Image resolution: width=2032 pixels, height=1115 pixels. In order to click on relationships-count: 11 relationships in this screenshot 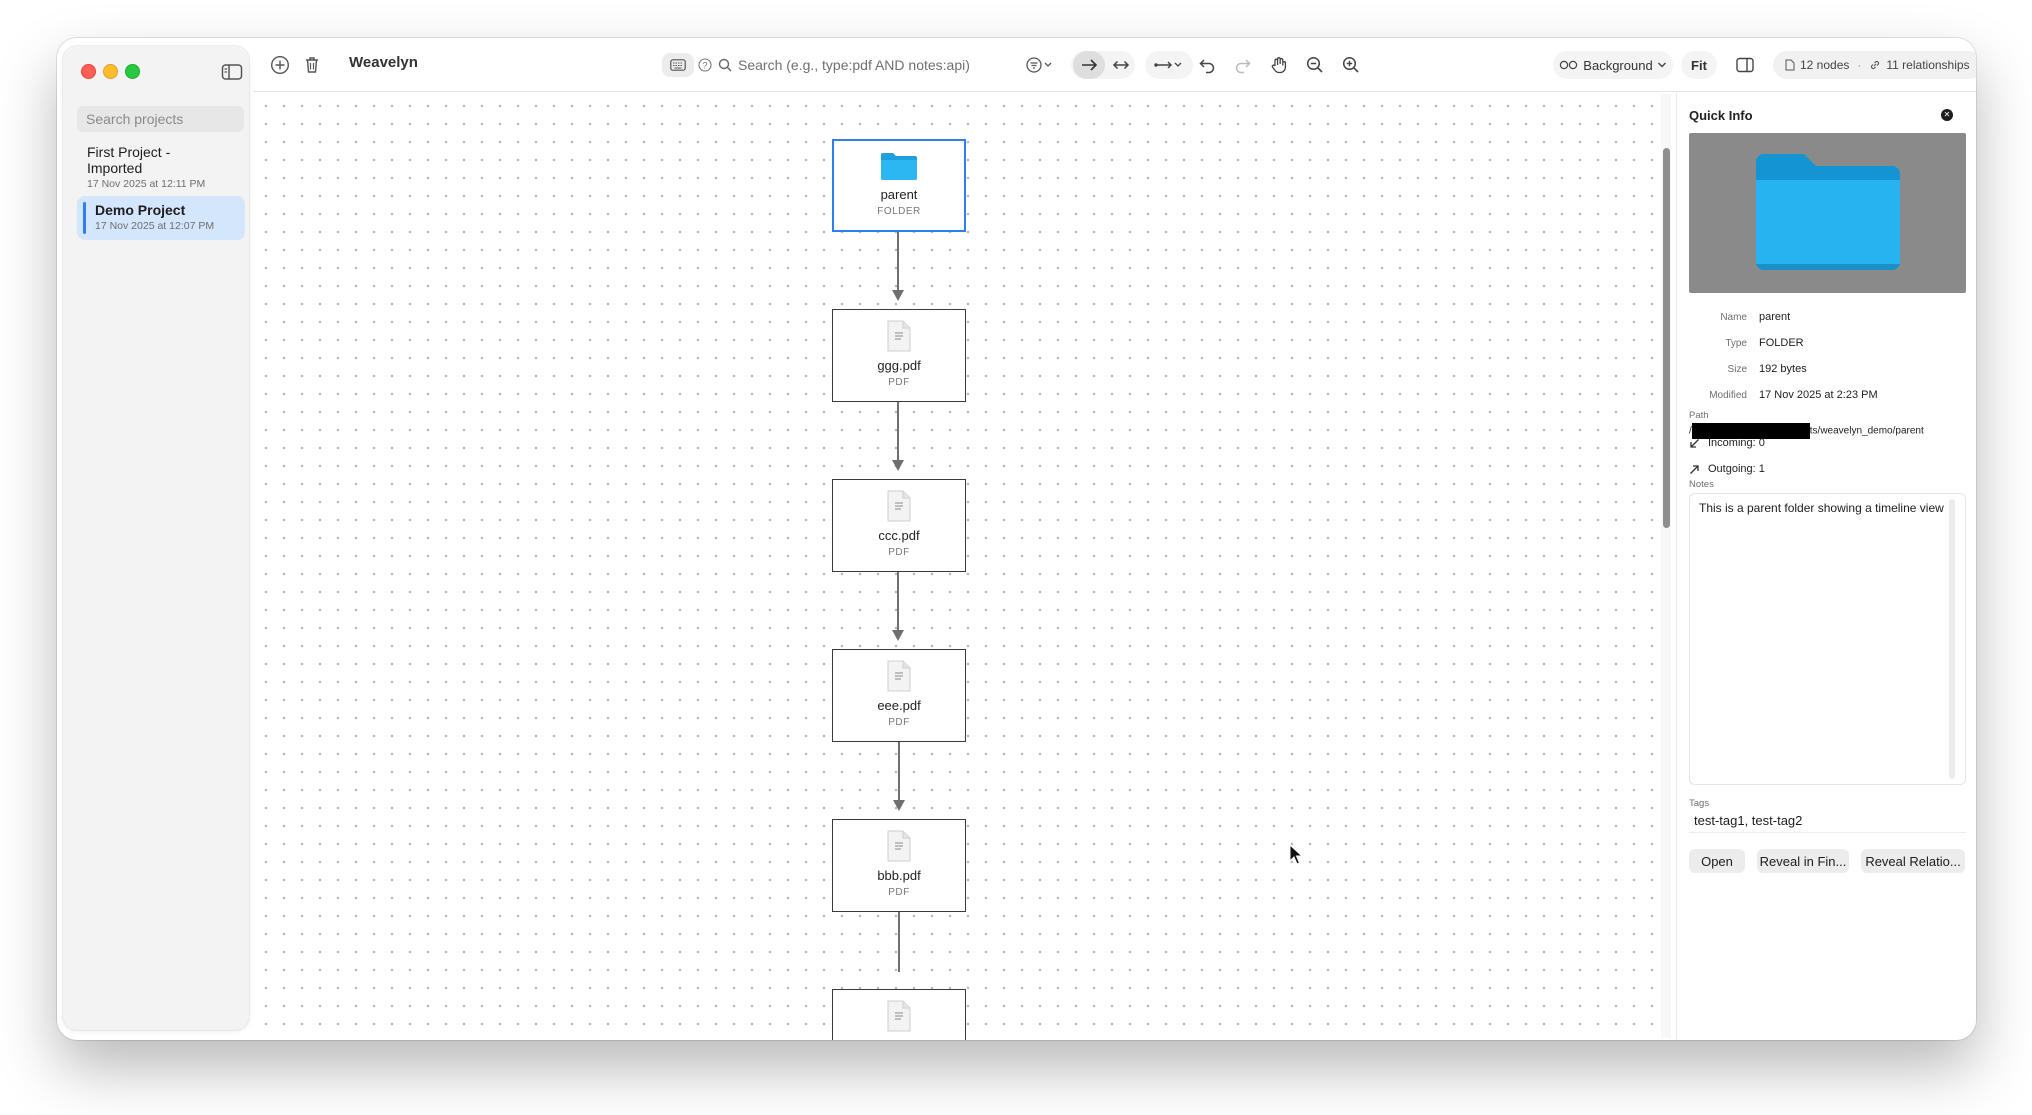, I will do `click(1928, 65)`.